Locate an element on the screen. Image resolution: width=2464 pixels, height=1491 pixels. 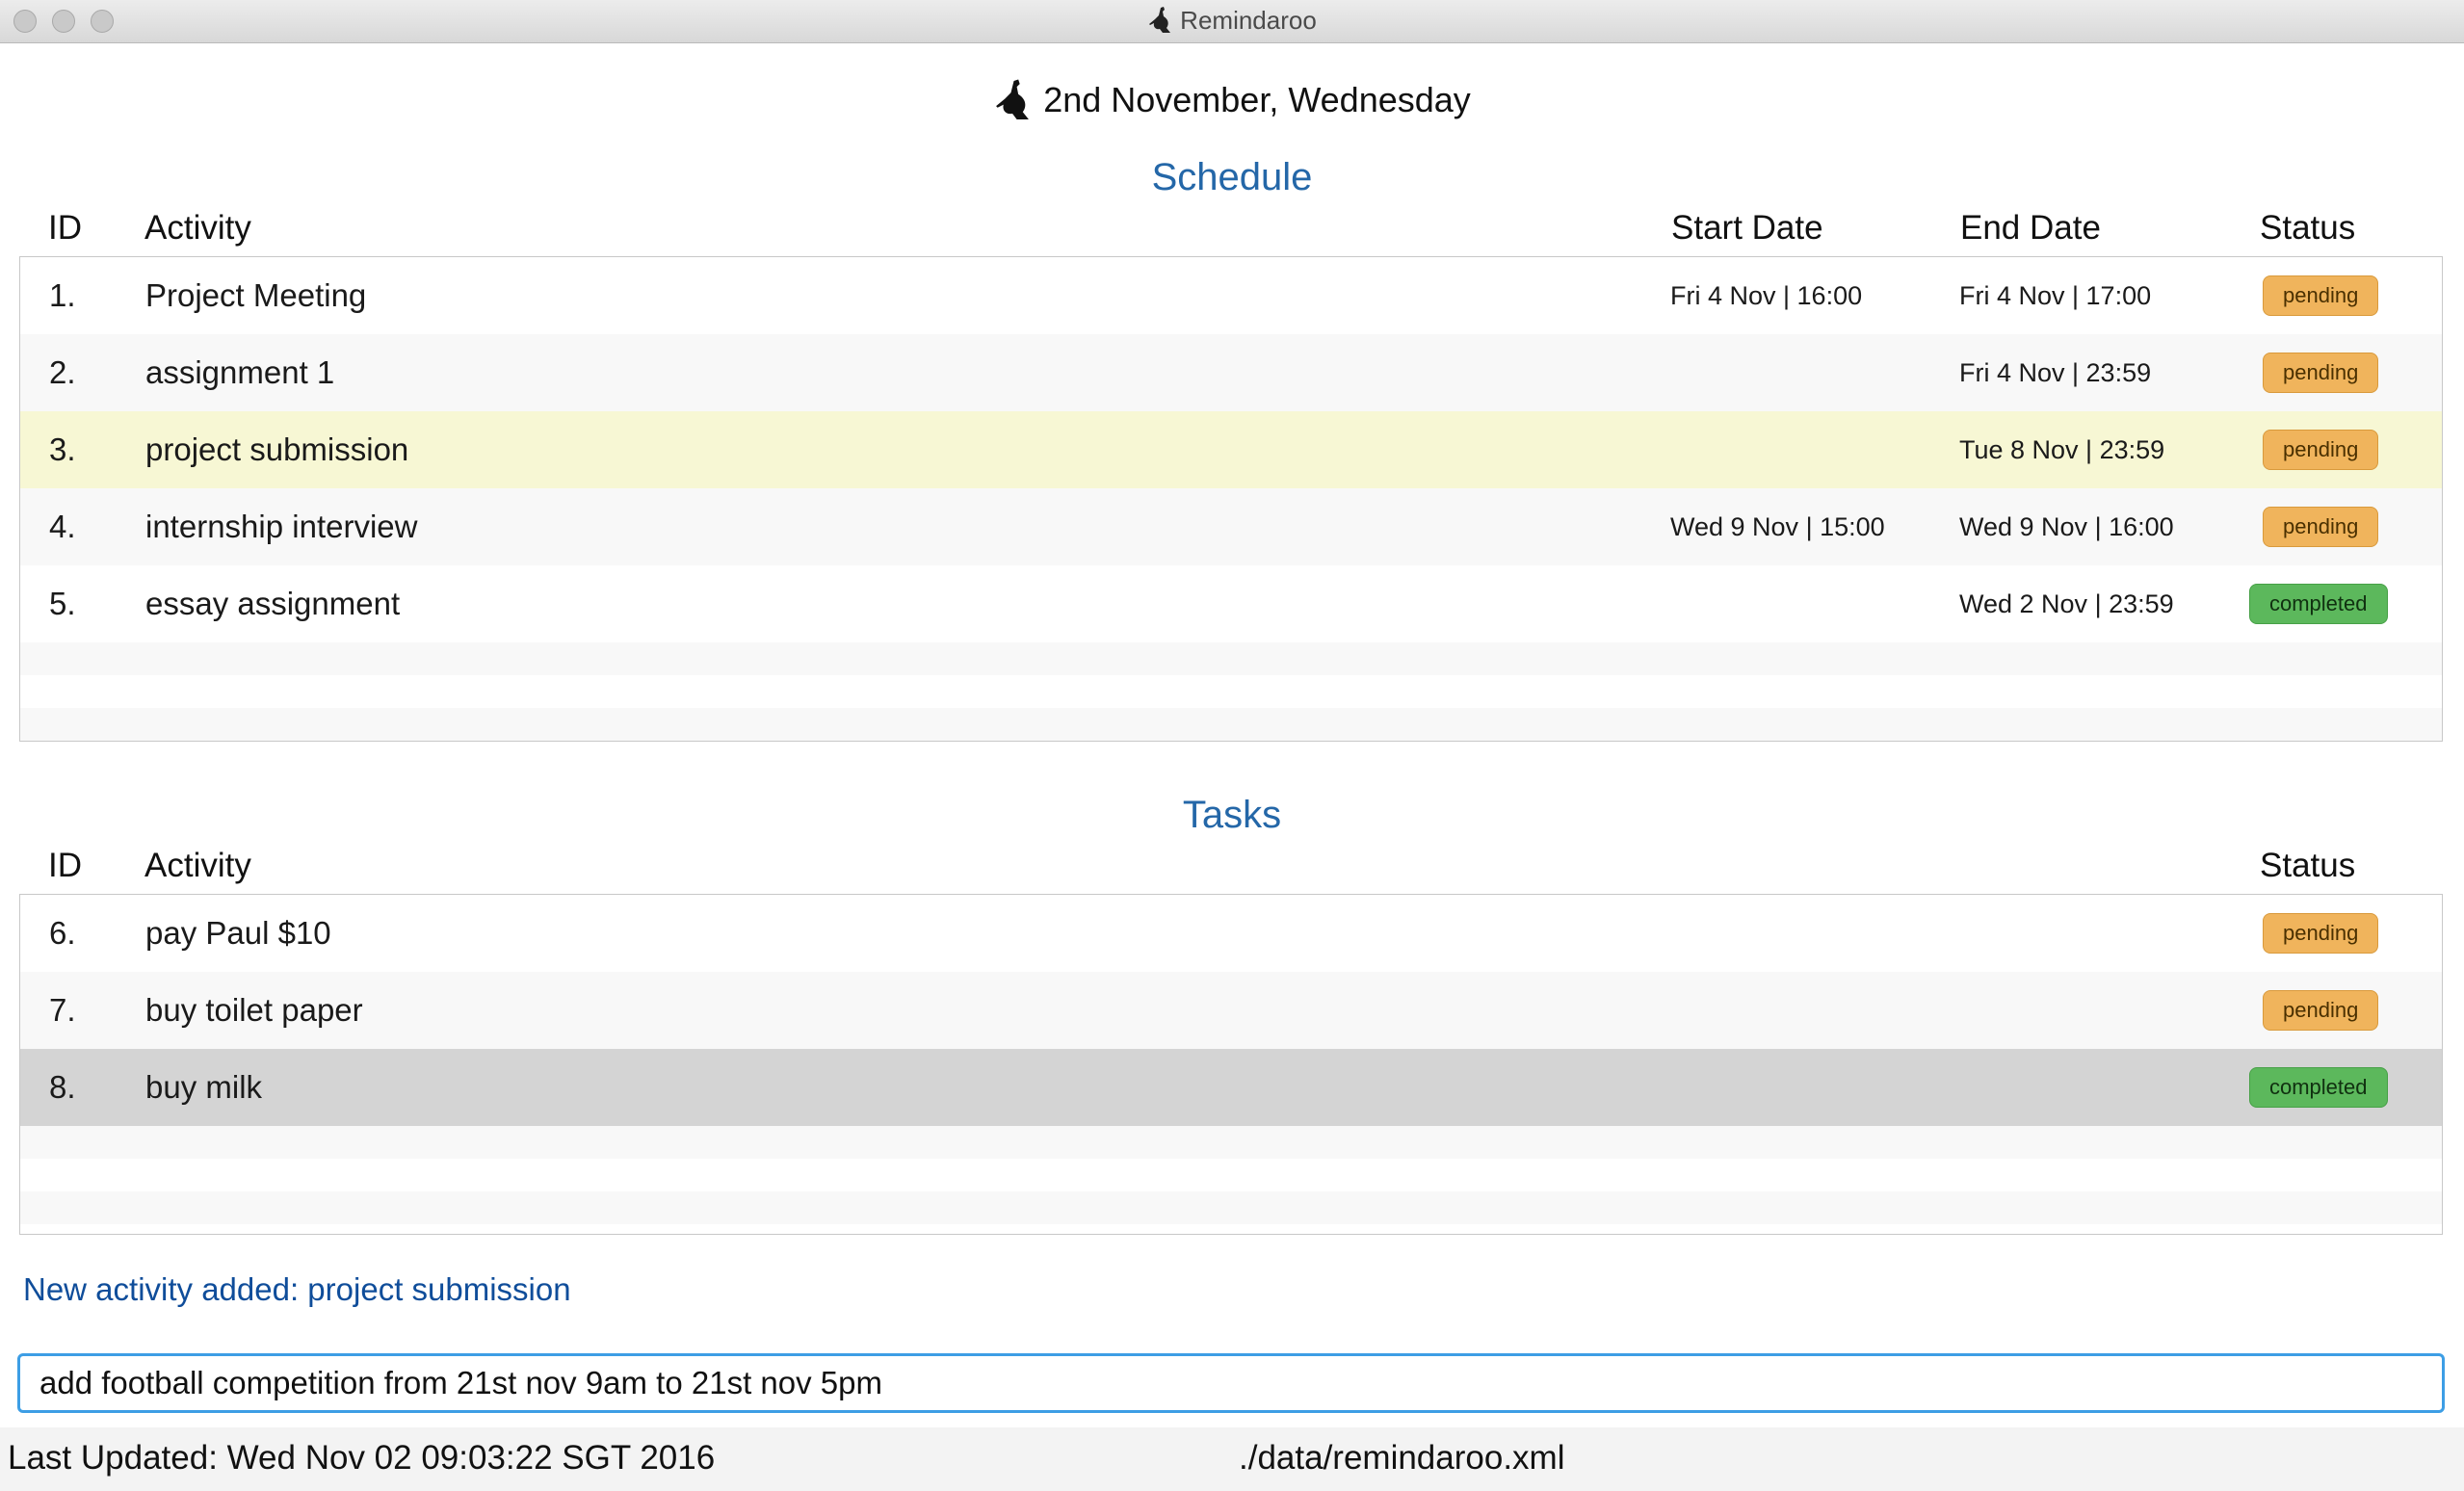
row-id: 3. is located at coordinates (63, 449).